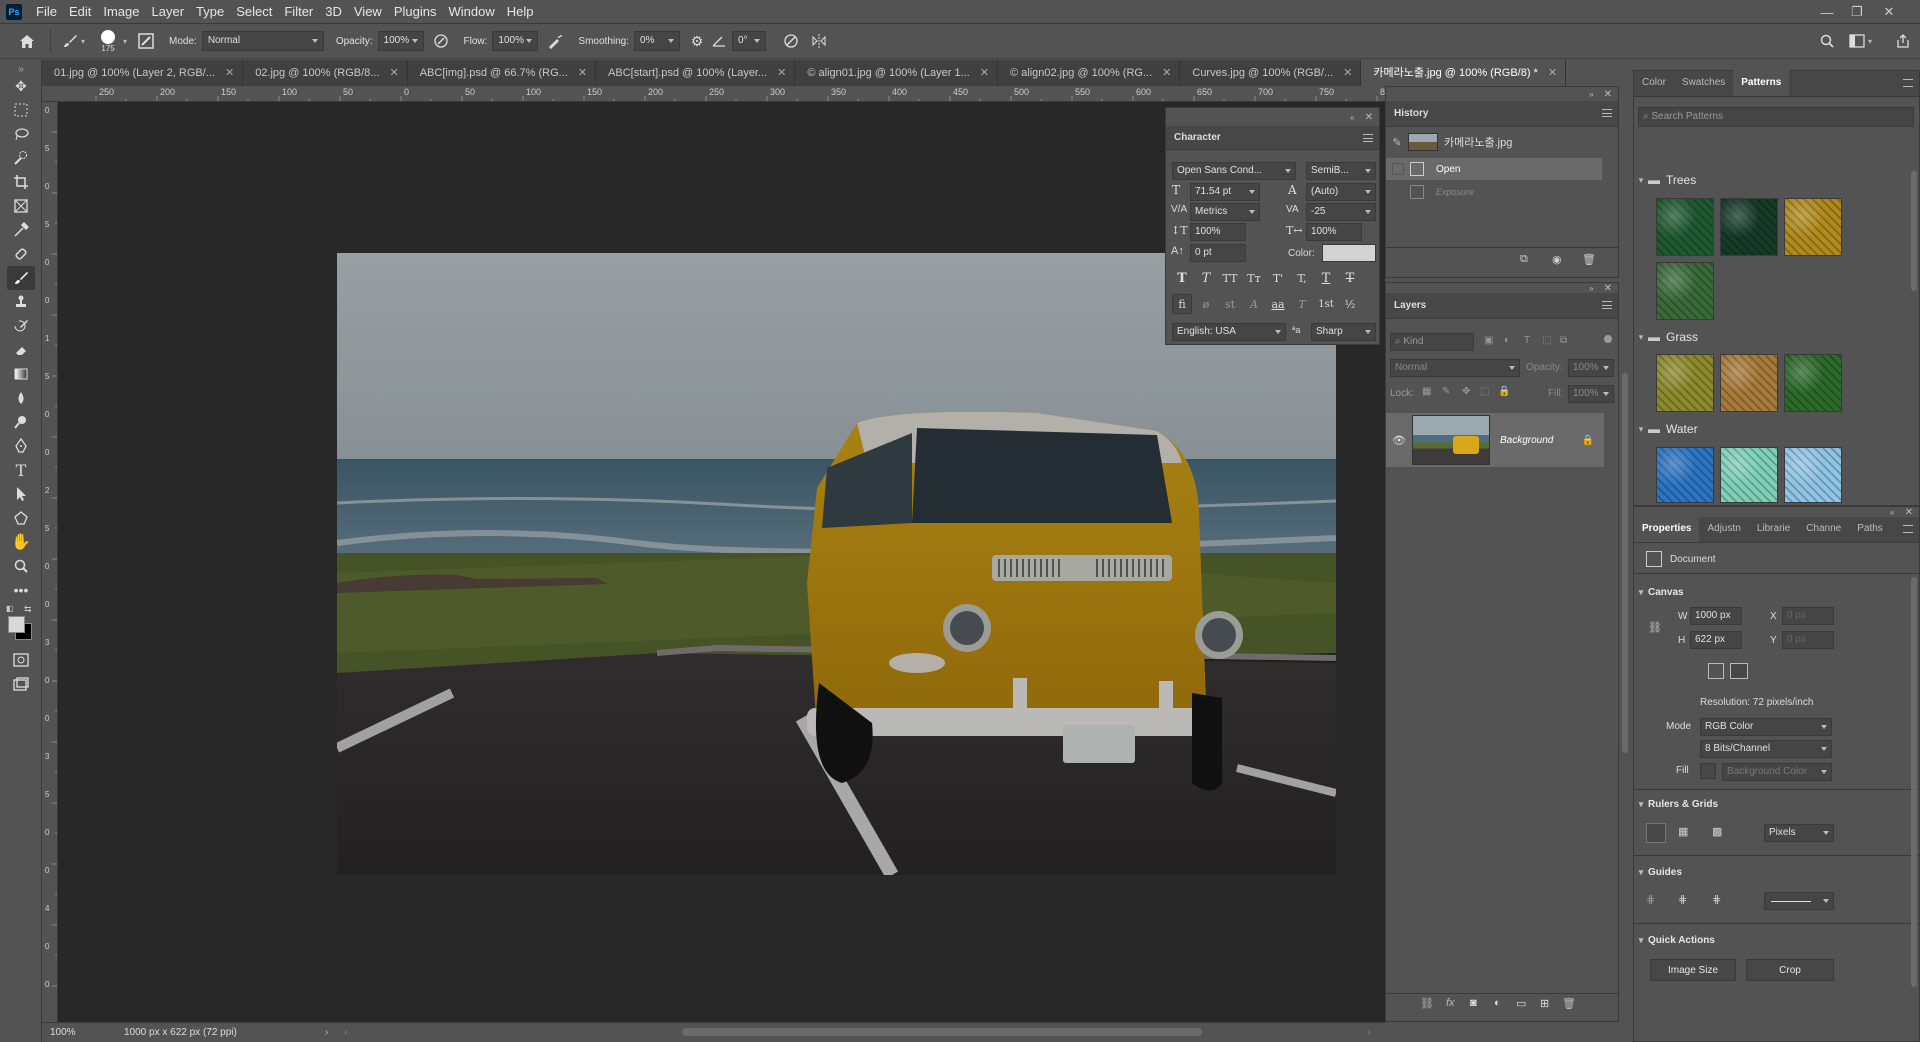  Describe the element at coordinates (21, 684) in the screenshot. I see `screen-mode-icon` at that location.